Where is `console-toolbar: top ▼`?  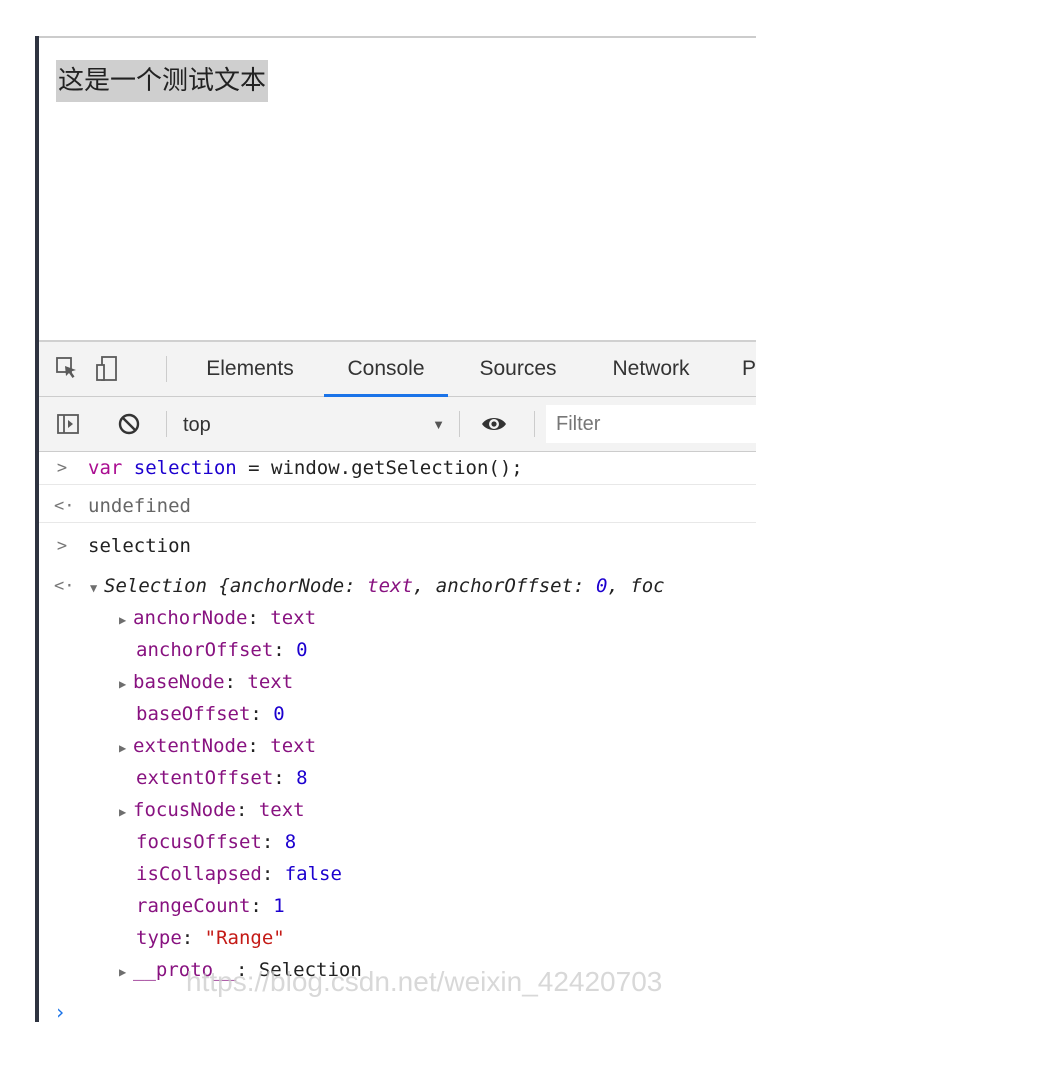
console-toolbar: top ▼ is located at coordinates (397, 424).